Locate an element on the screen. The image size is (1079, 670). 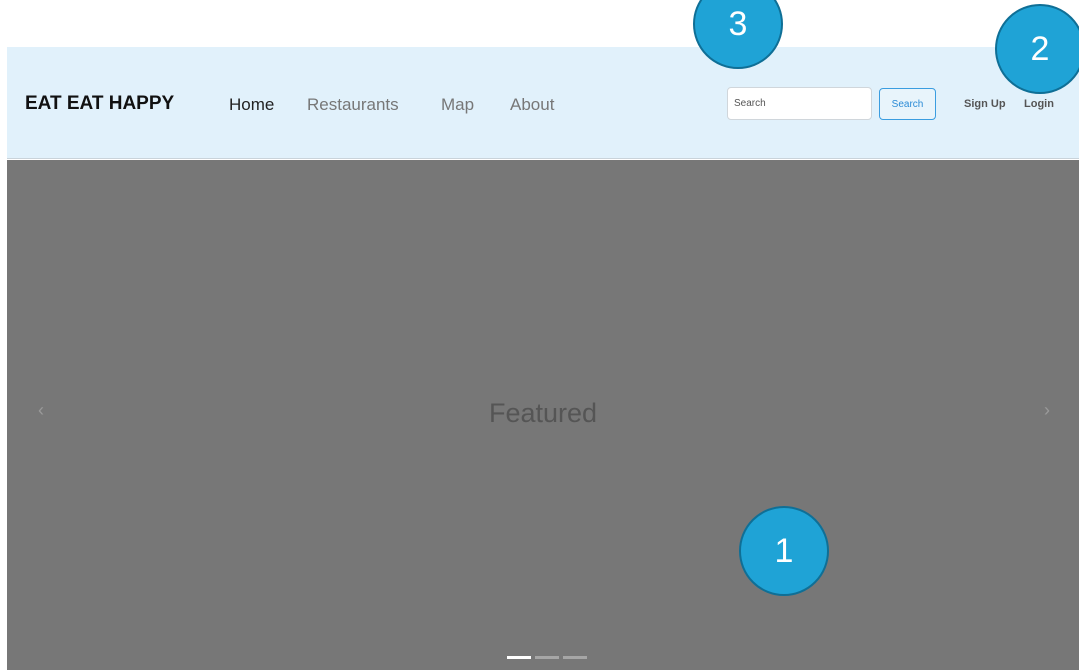
nav-link-home: Home is located at coordinates (251, 105).